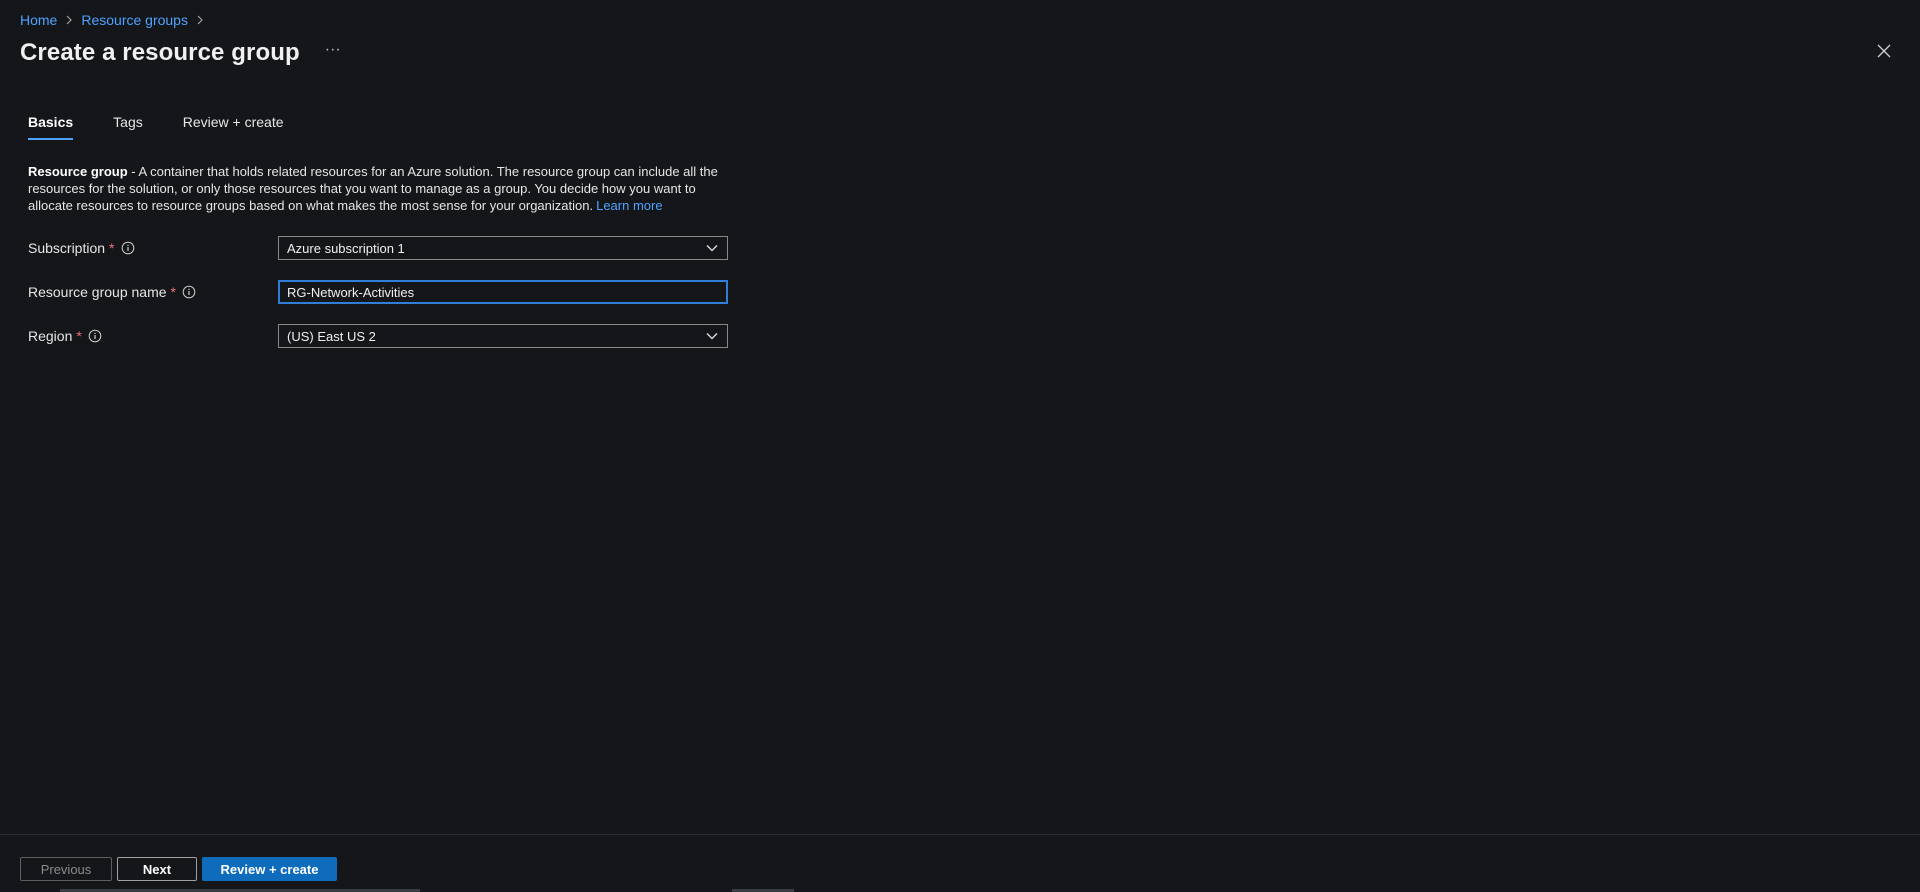 The height and width of the screenshot is (892, 1920). What do you see at coordinates (233, 125) in the screenshot?
I see `tab-review-create: Review + create` at bounding box center [233, 125].